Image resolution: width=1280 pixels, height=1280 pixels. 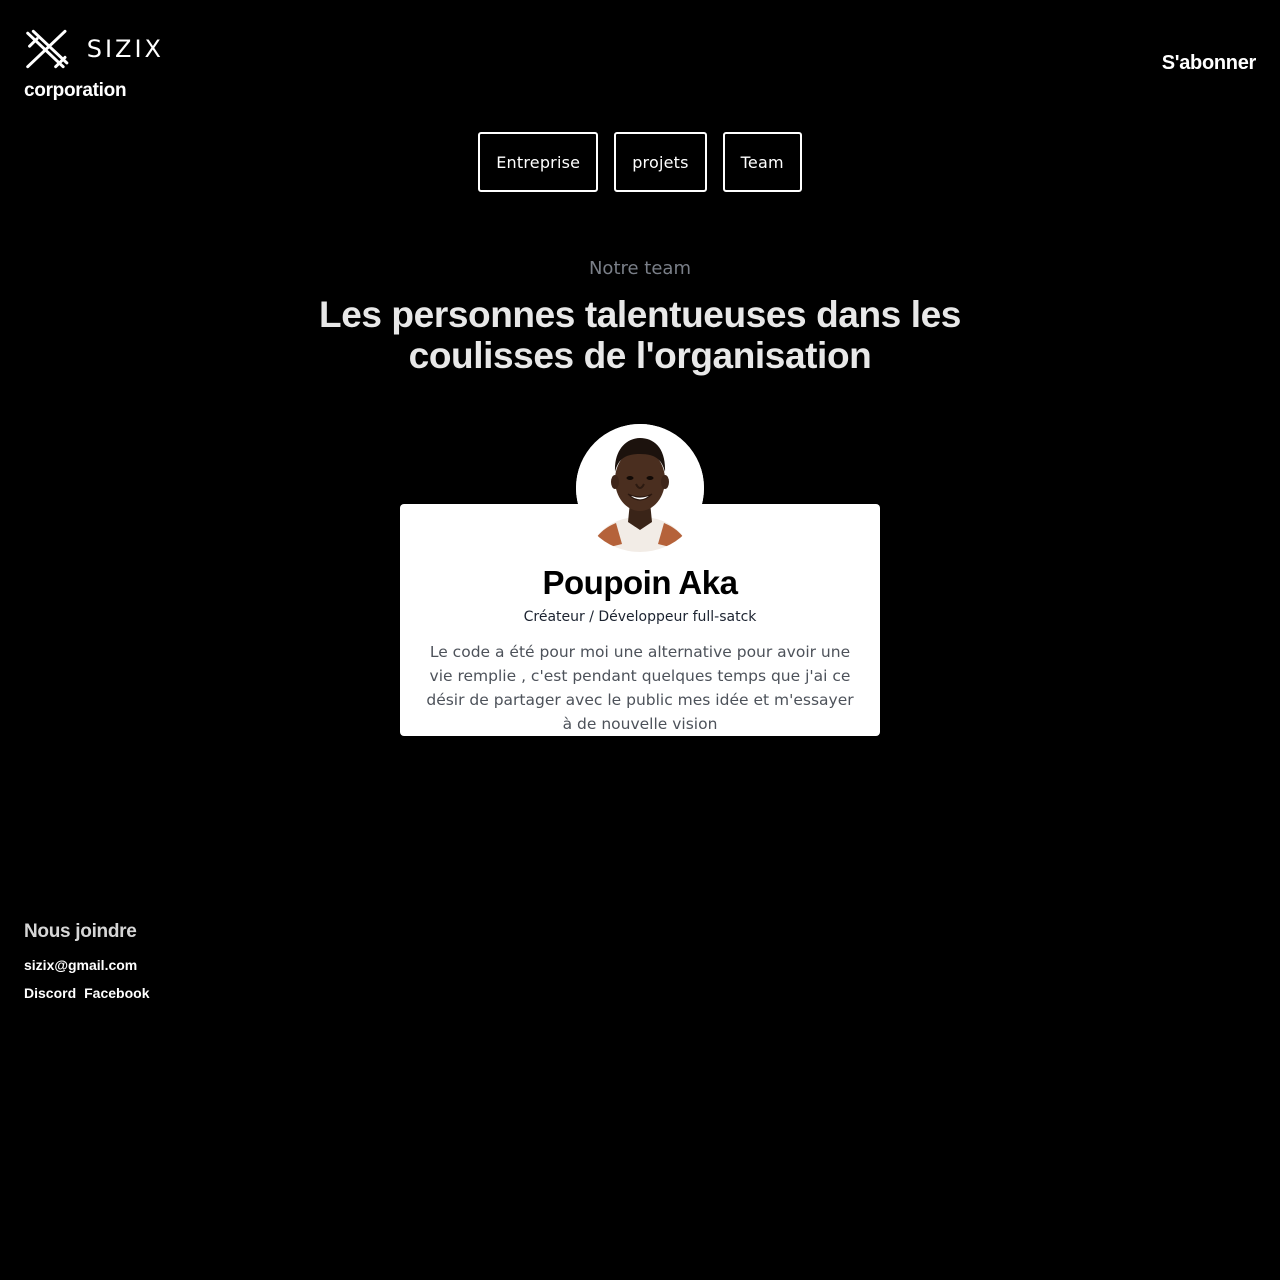 I want to click on social-links: Discord Facebook, so click(x=86, y=993).